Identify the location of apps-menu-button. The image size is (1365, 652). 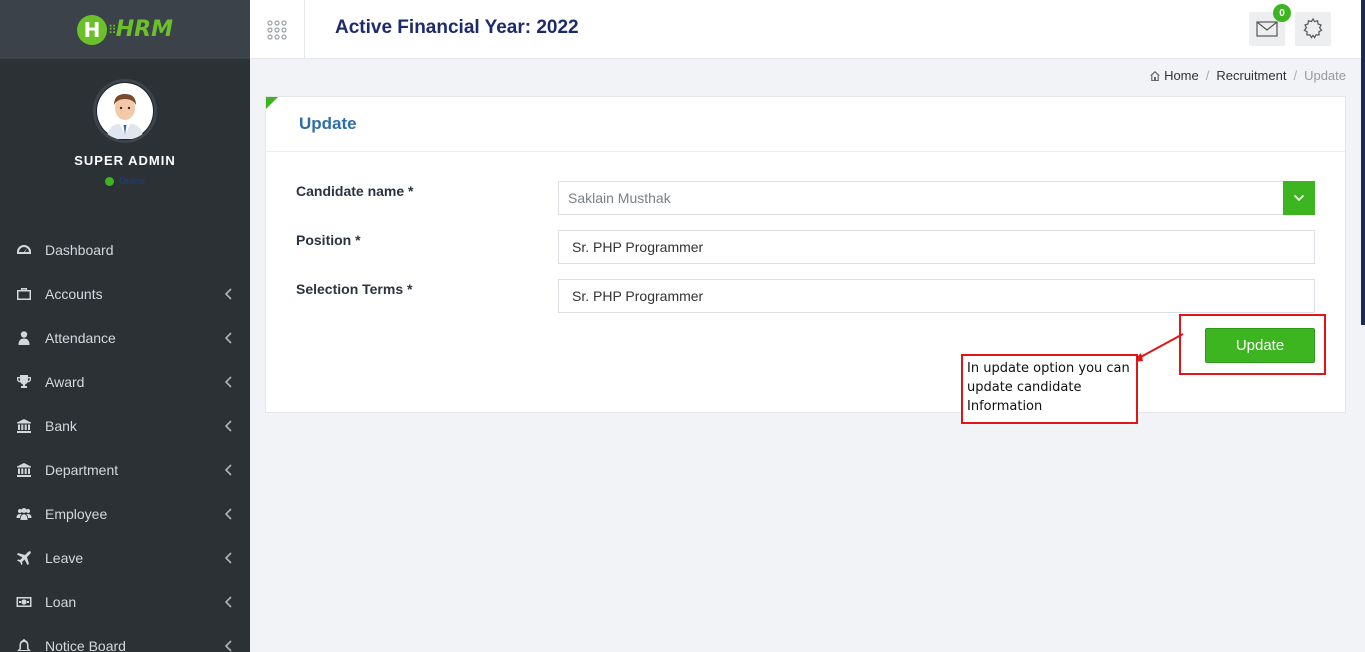
(277, 29).